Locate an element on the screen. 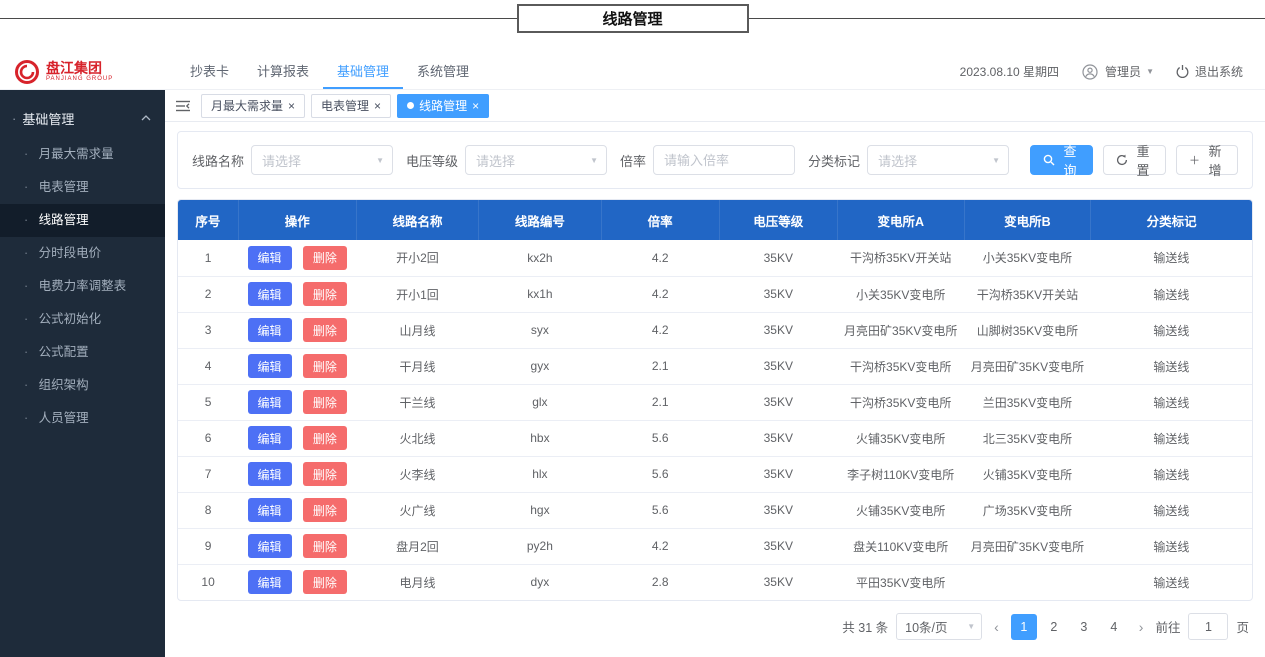 Image resolution: width=1265 pixels, height=657 pixels. nav-item: 抄表卡 is located at coordinates (209, 71).